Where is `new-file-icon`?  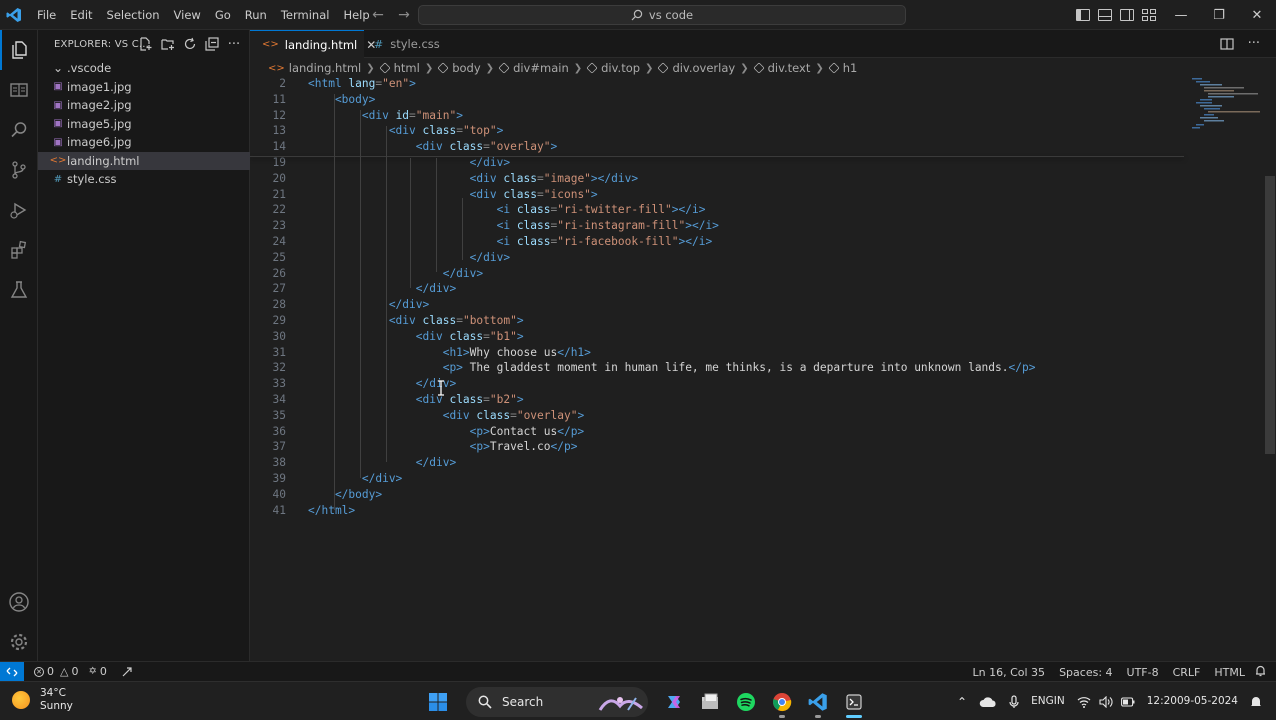 new-file-icon is located at coordinates (146, 44).